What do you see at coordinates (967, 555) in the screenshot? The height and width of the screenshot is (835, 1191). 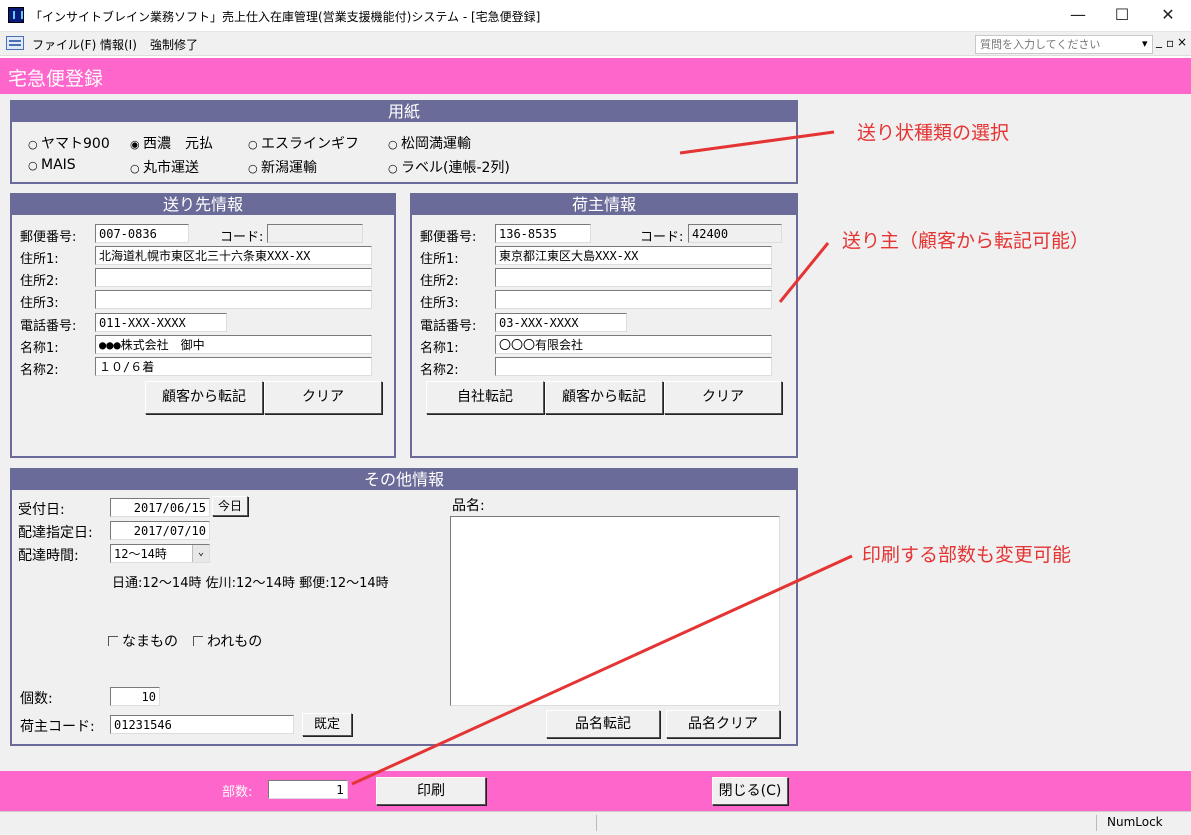 I see `annotation-copies-note: 印刷する部数も変更可能` at bounding box center [967, 555].